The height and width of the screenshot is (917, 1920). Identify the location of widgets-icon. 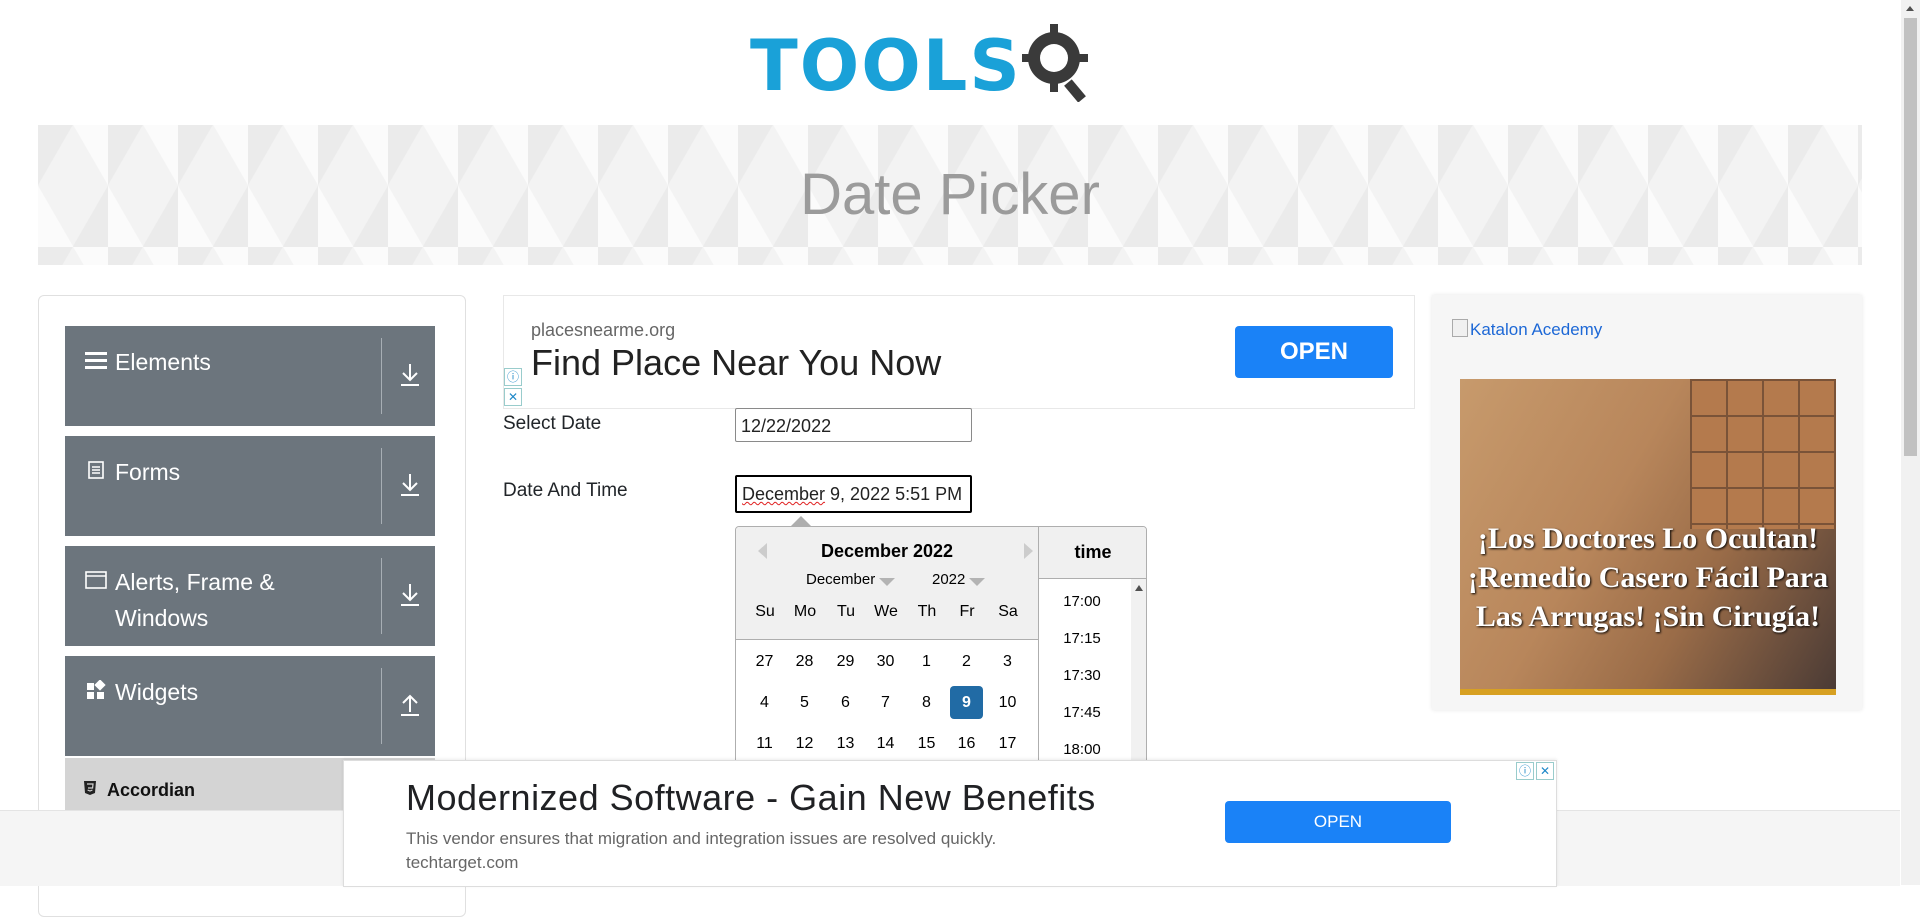
(96, 691).